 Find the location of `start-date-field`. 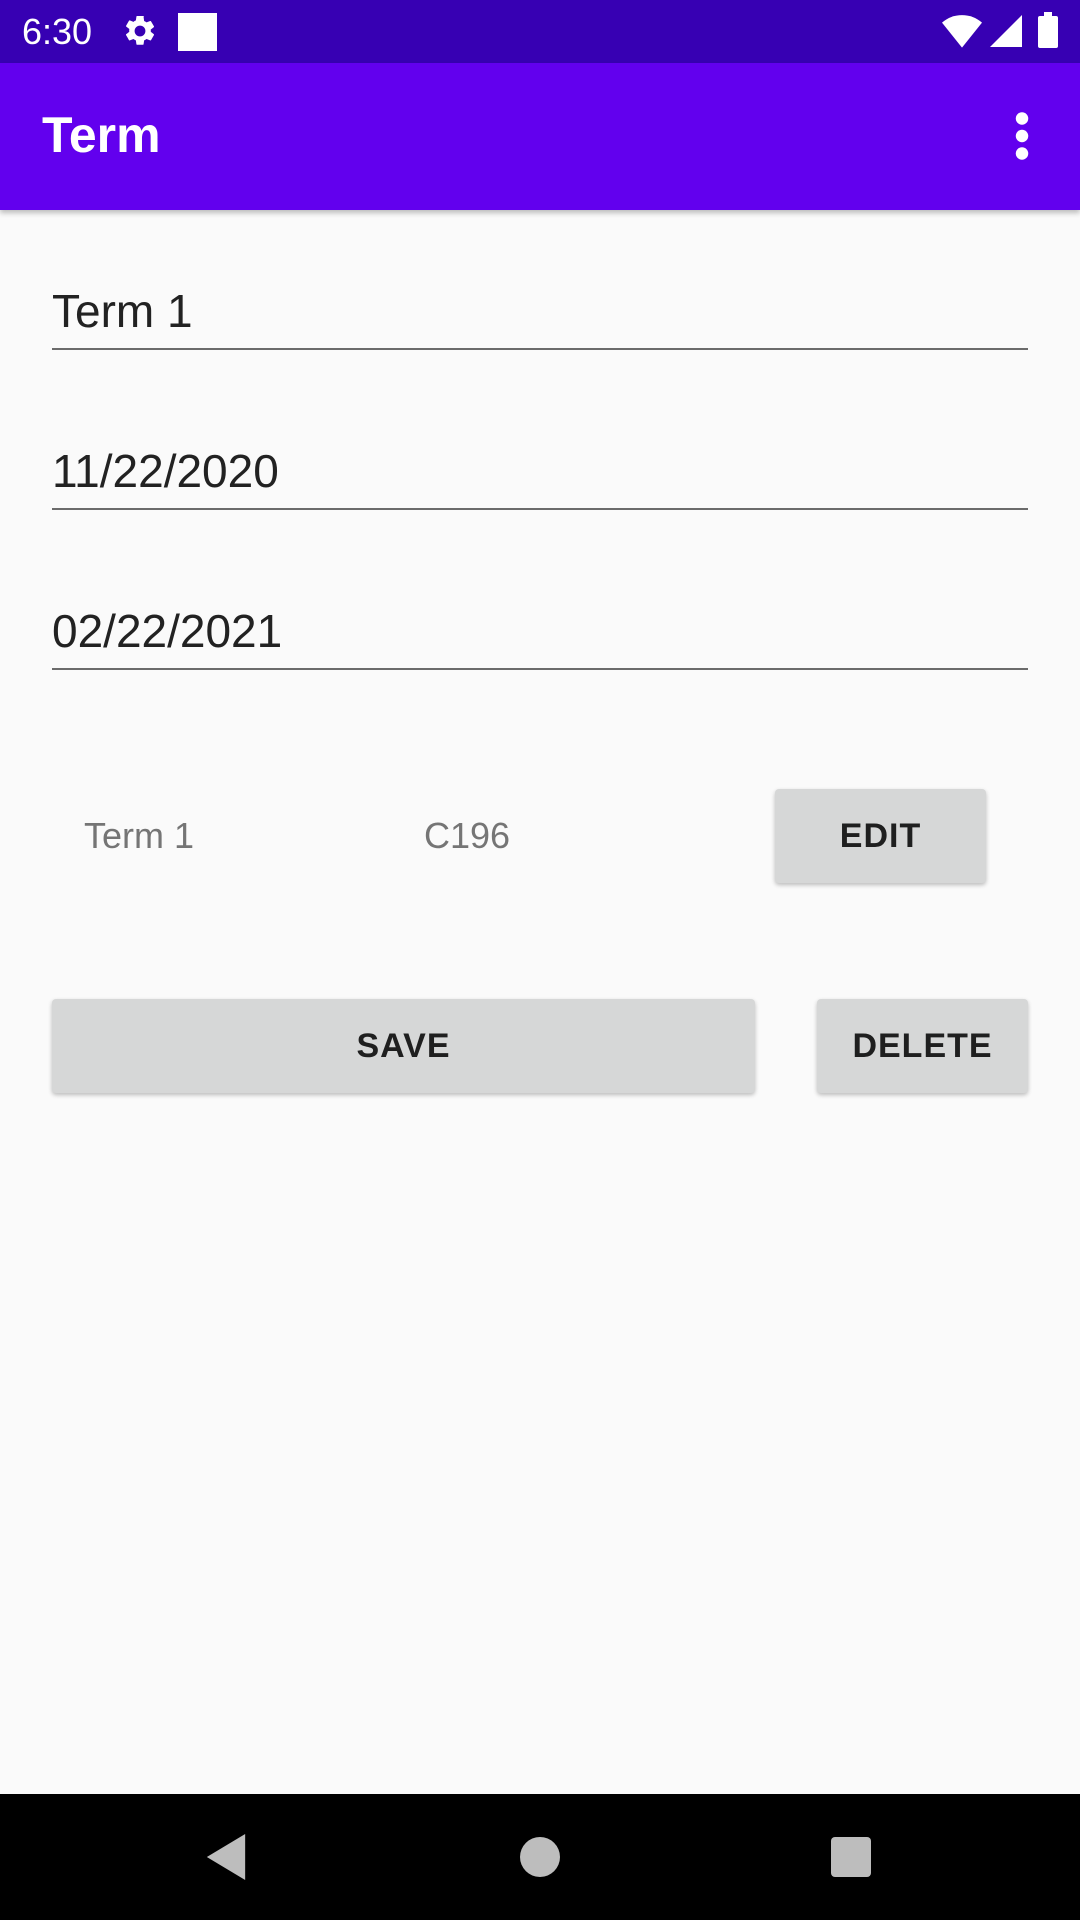

start-date-field is located at coordinates (540, 469).